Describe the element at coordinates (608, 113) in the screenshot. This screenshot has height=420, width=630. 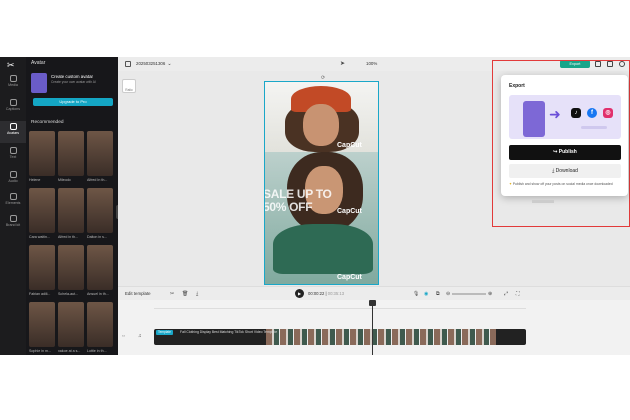
I see `instagram-icon: ◎` at that location.